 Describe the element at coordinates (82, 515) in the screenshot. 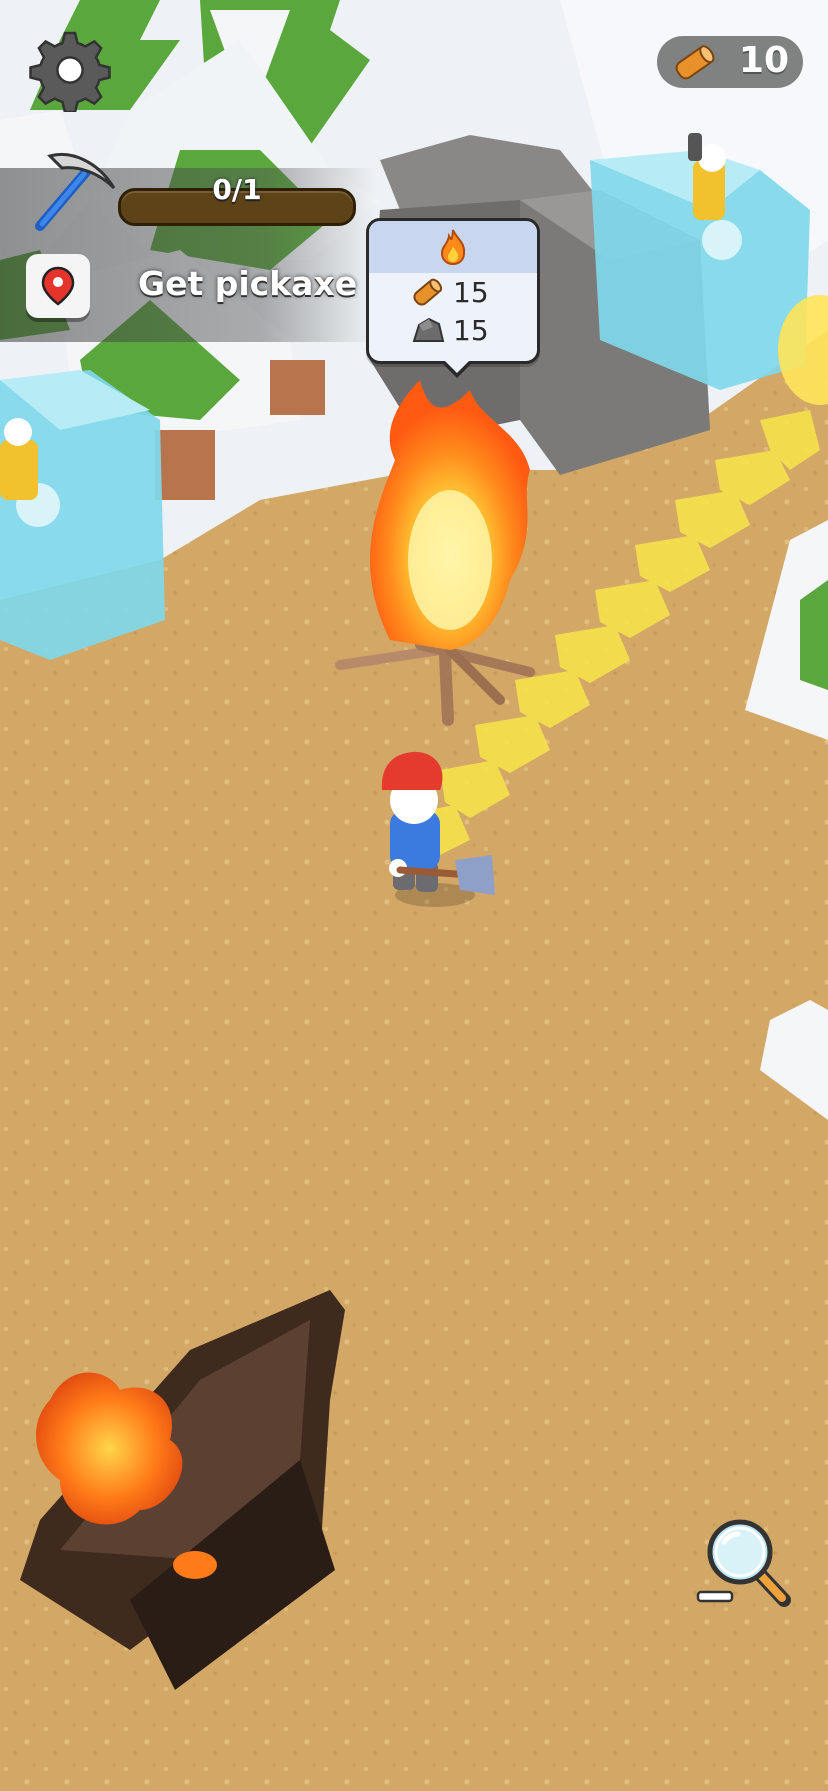

I see `ice-block-left` at that location.